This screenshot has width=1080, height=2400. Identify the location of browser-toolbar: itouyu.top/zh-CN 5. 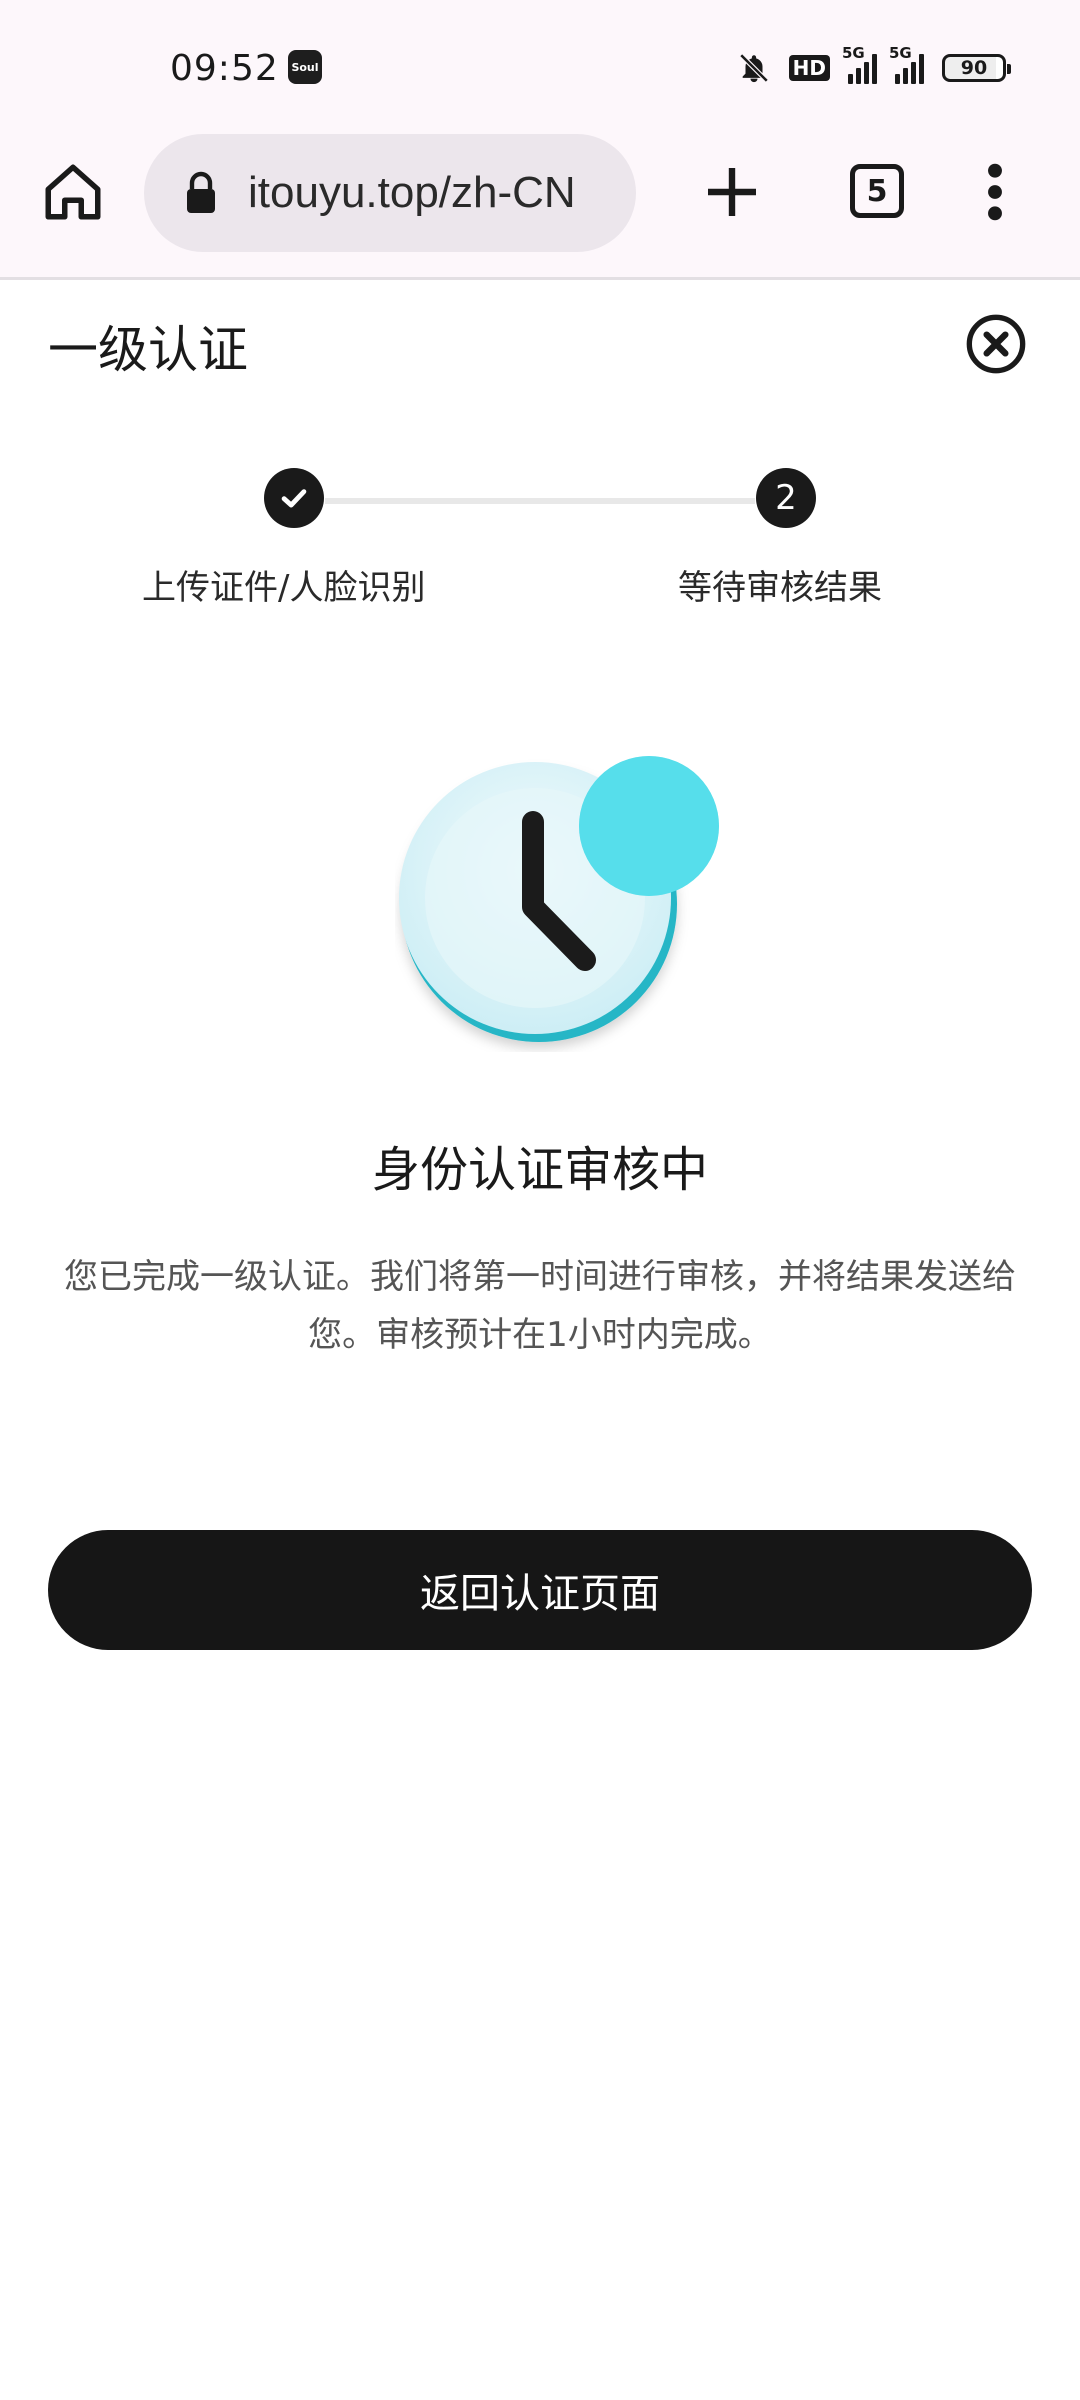
(540, 194).